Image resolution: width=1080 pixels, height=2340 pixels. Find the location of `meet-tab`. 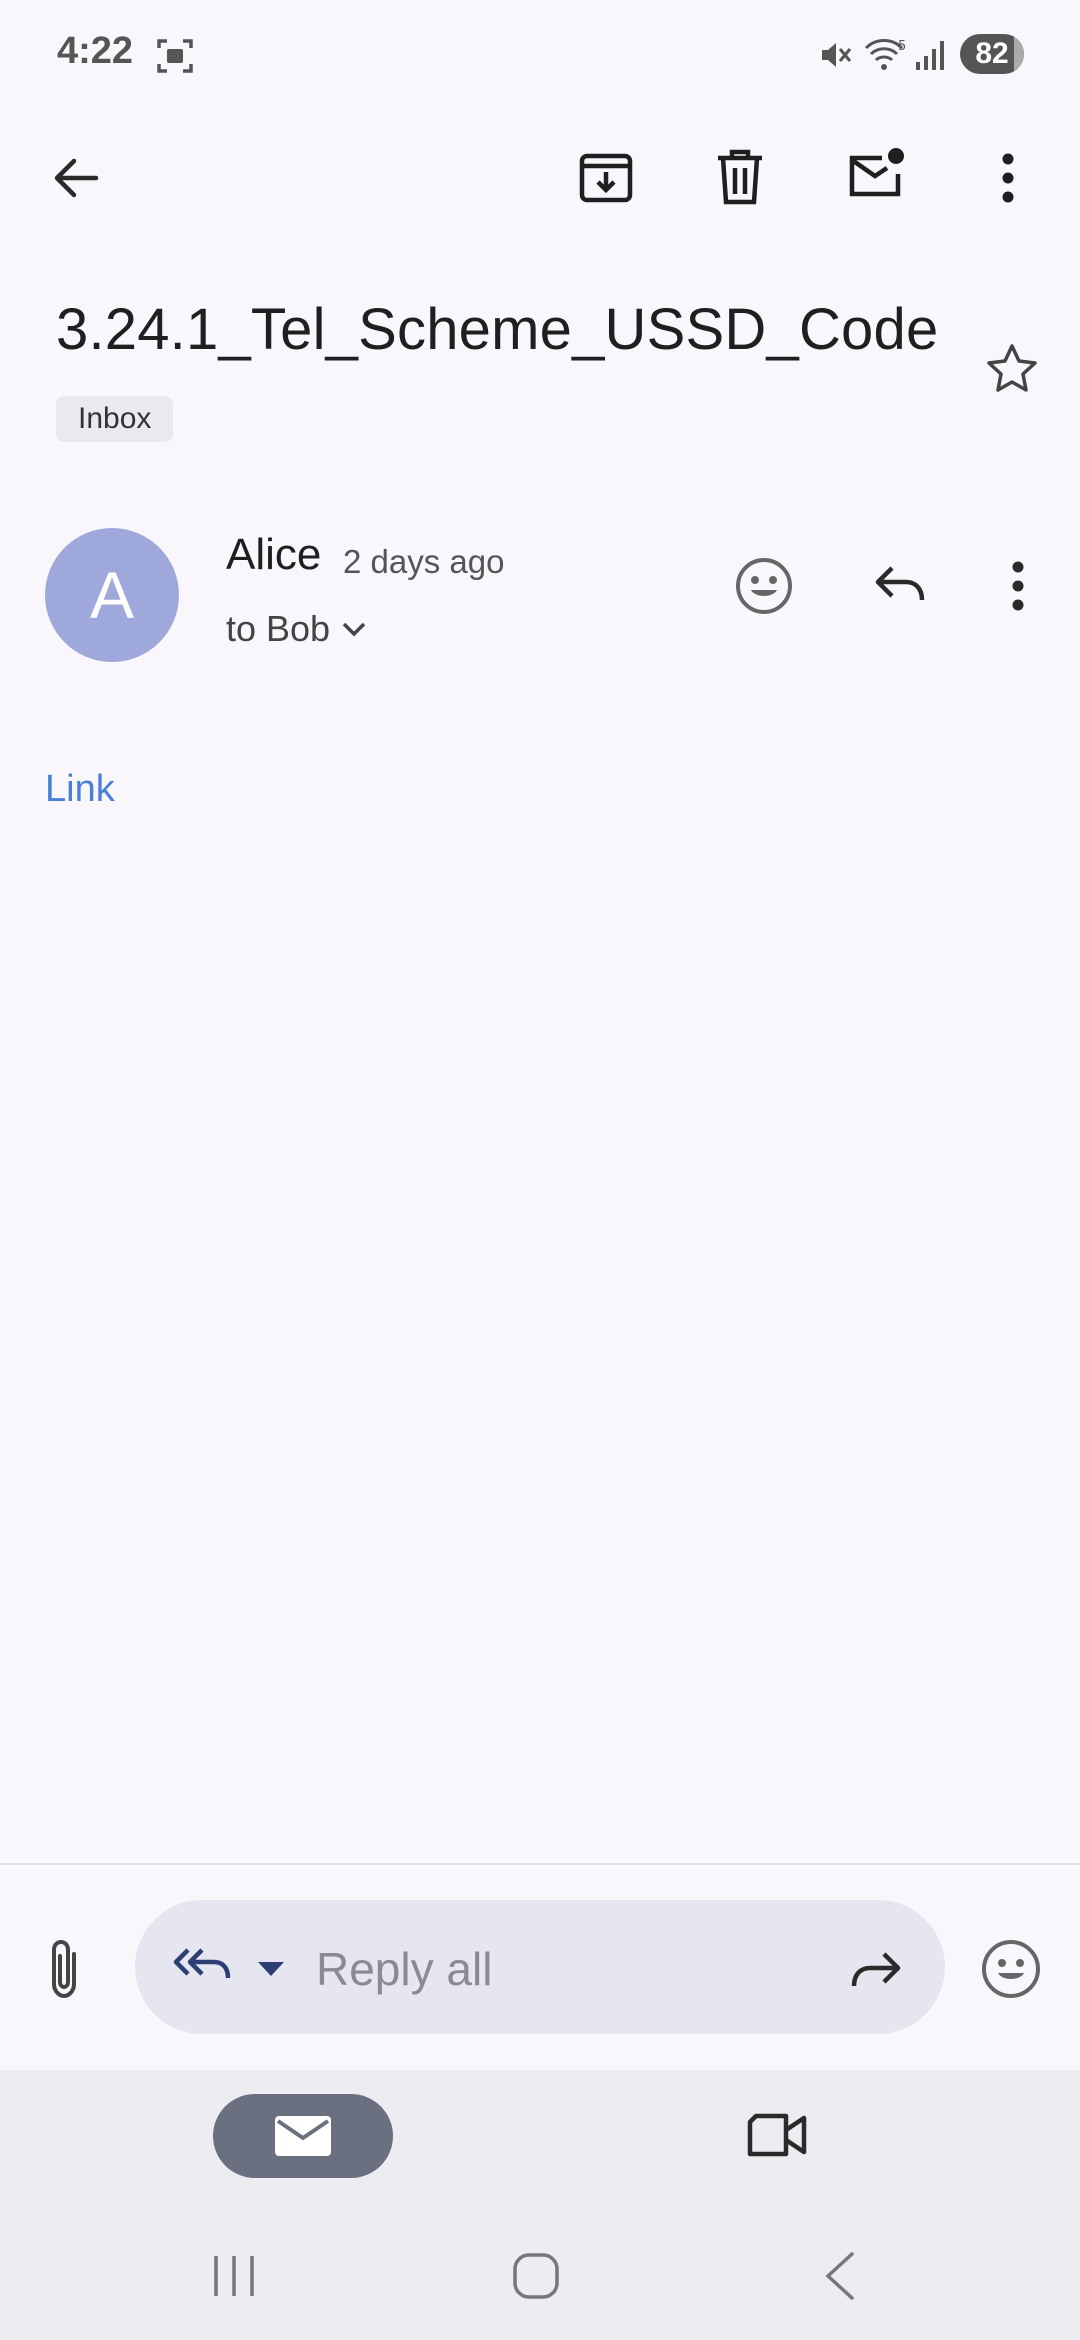

meet-tab is located at coordinates (777, 2135).